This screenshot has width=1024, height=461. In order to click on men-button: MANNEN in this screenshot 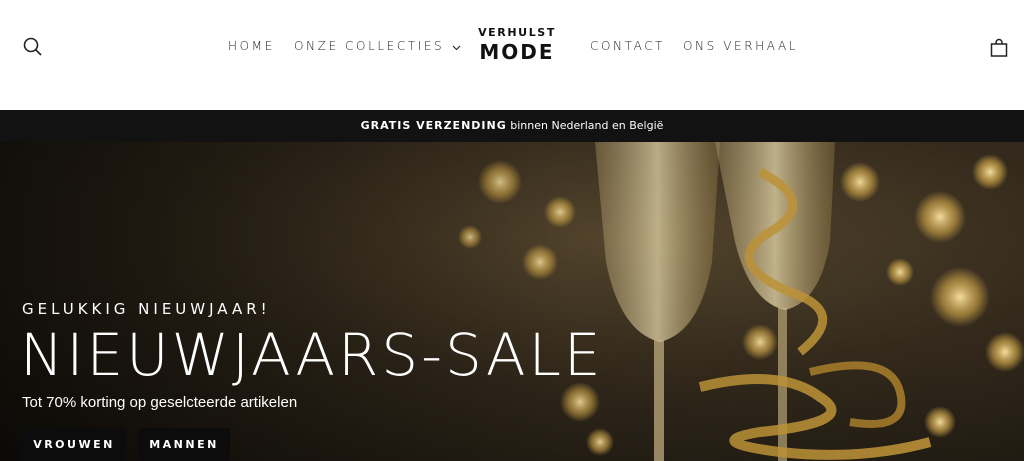, I will do `click(184, 444)`.